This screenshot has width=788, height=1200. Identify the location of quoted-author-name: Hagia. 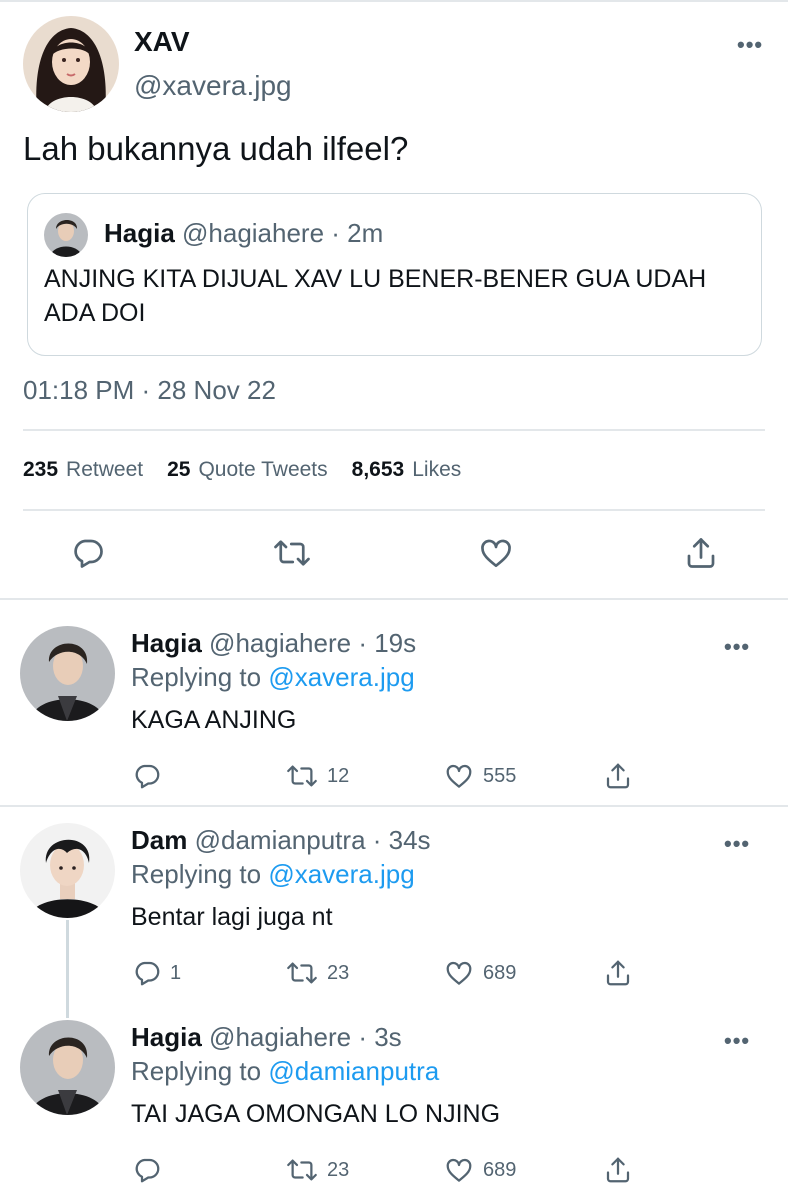
(139, 233).